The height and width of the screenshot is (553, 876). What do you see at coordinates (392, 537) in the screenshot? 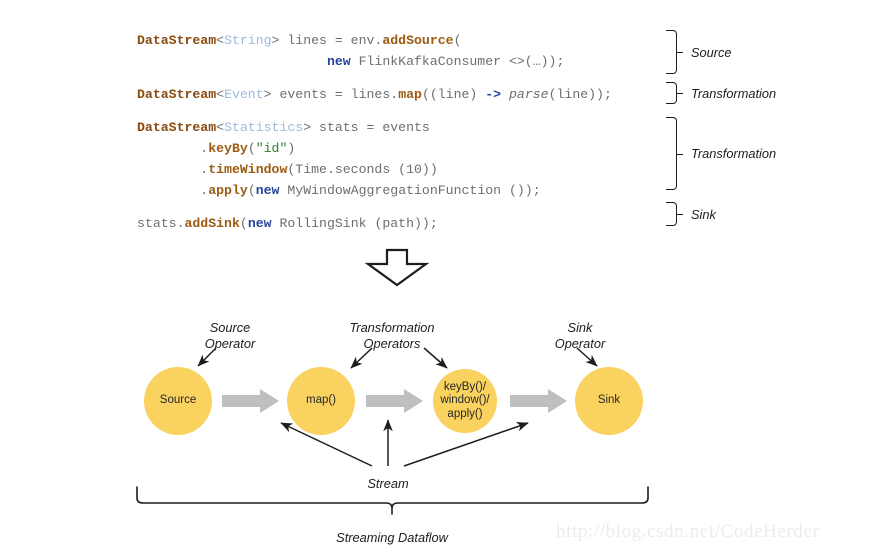
I see `streaming-dataflow-label: Streaming Dataflow` at bounding box center [392, 537].